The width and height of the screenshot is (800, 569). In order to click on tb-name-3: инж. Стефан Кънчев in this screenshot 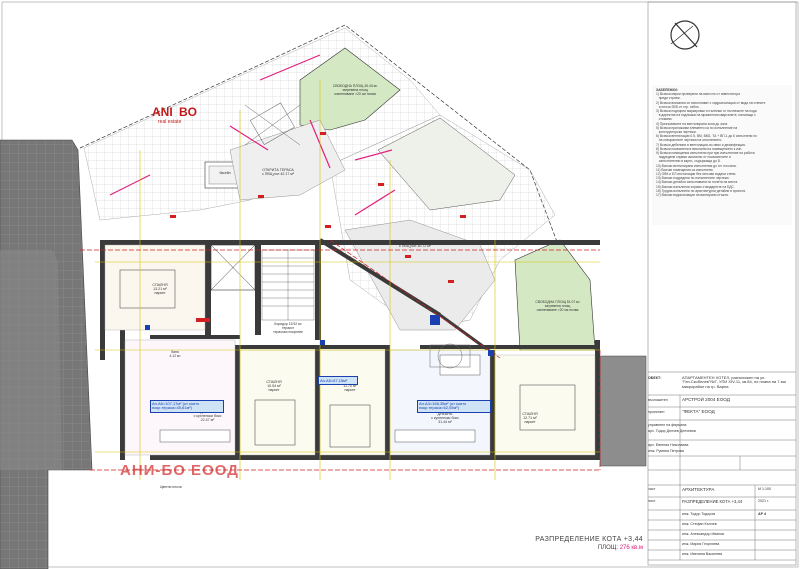, I will do `click(699, 524)`.